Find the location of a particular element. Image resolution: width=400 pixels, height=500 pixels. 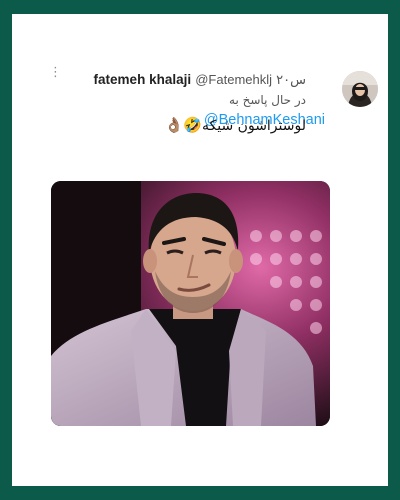

more-options-icon: ⋮ is located at coordinates (55, 76).